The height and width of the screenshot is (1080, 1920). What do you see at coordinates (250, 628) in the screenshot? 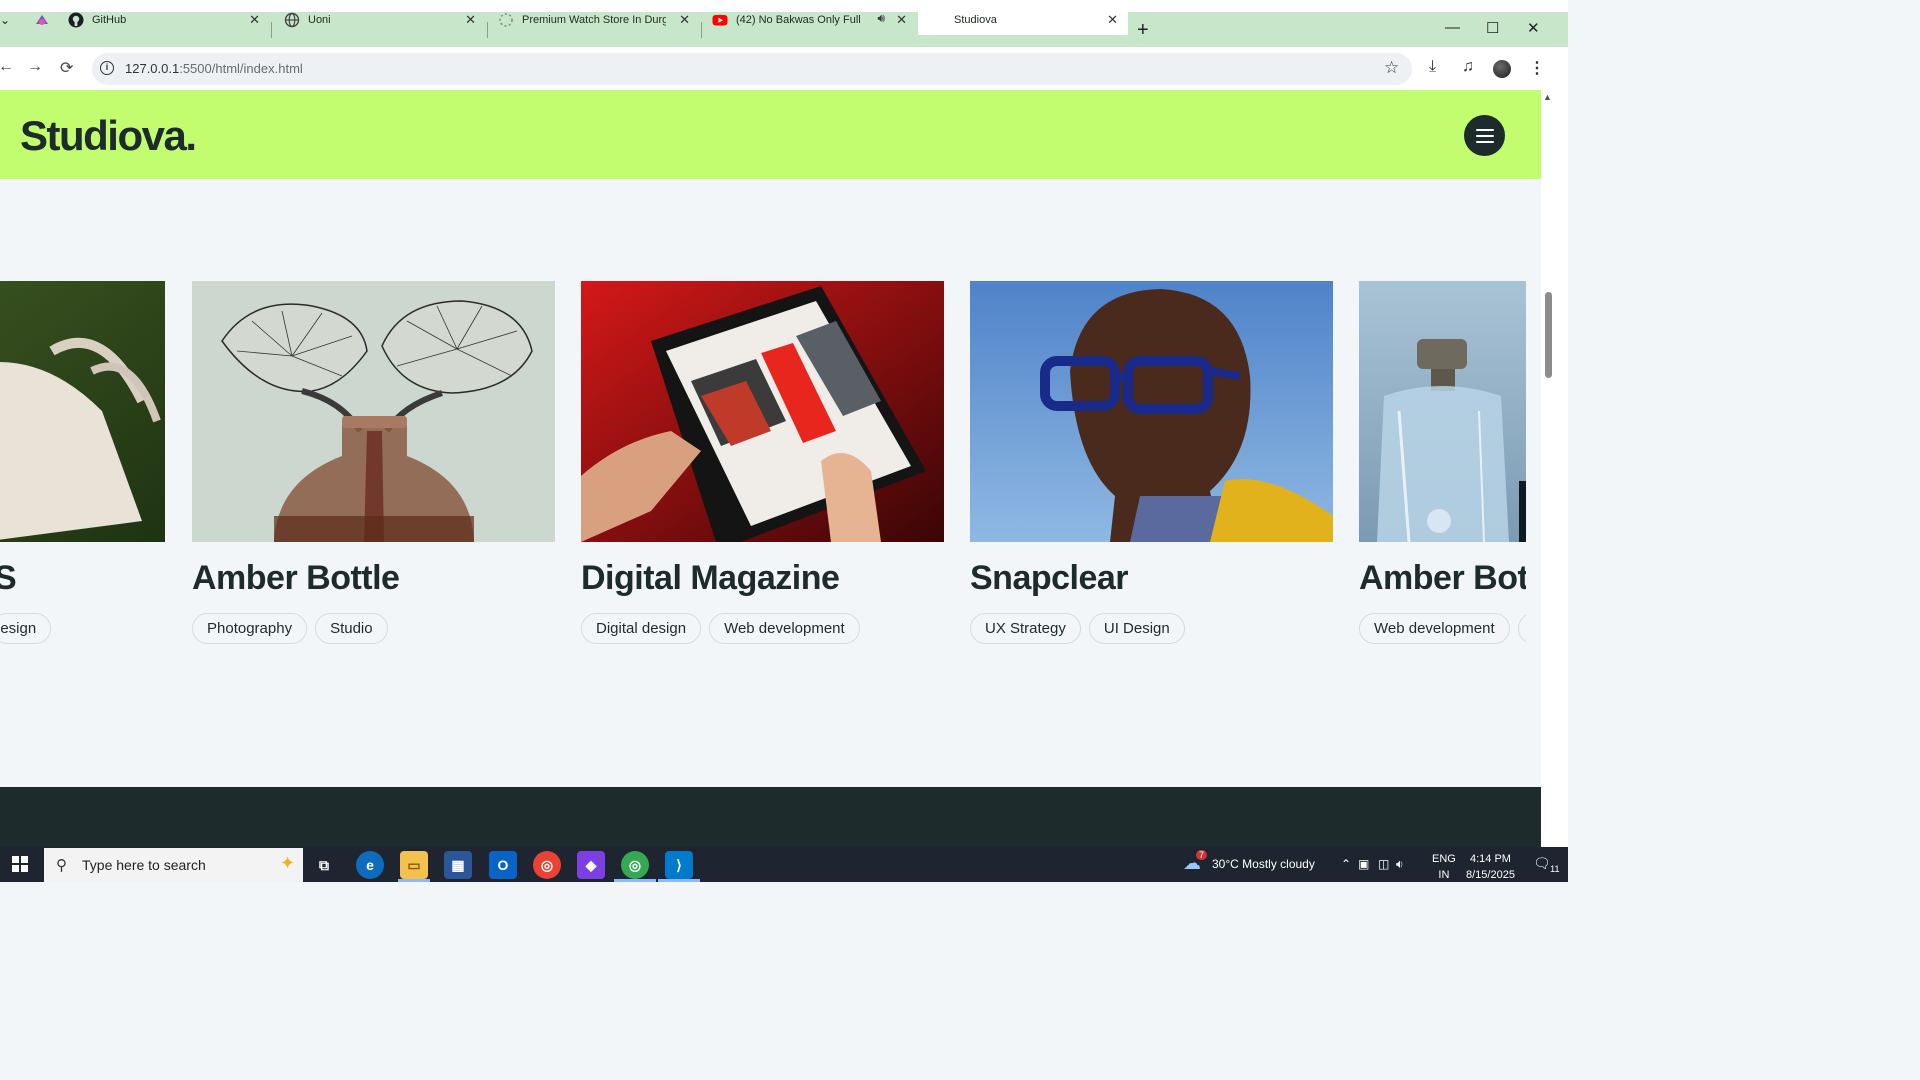
I see `project-tag: Photography` at bounding box center [250, 628].